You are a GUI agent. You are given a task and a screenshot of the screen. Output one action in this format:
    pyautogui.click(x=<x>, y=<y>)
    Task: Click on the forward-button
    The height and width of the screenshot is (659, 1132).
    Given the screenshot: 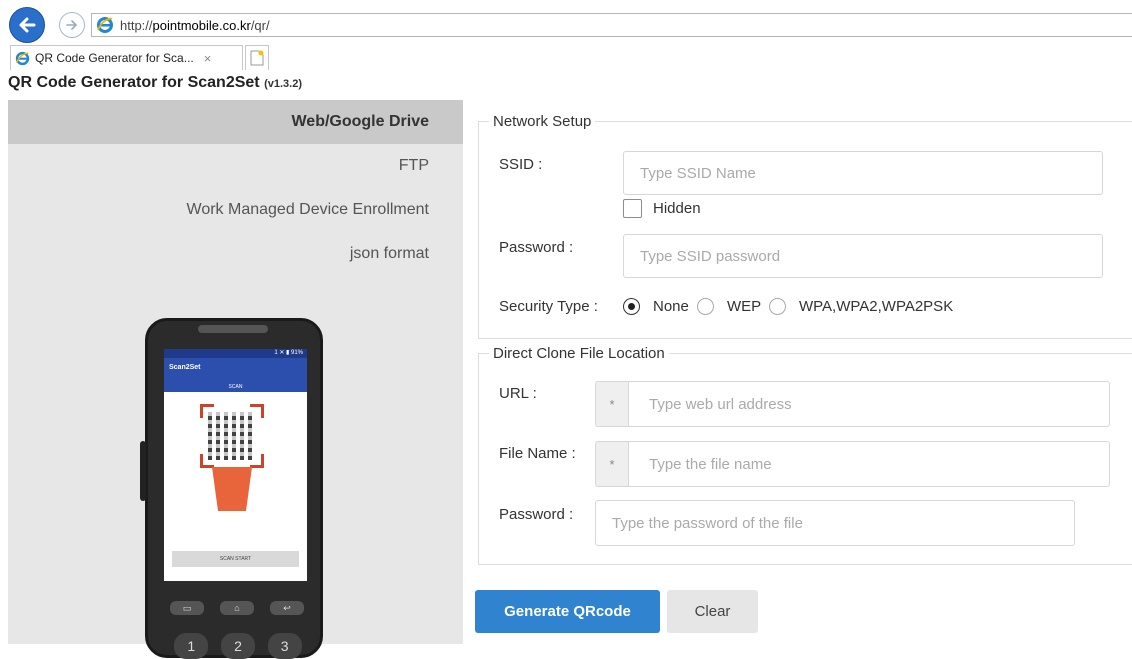 What is the action you would take?
    pyautogui.click(x=72, y=25)
    